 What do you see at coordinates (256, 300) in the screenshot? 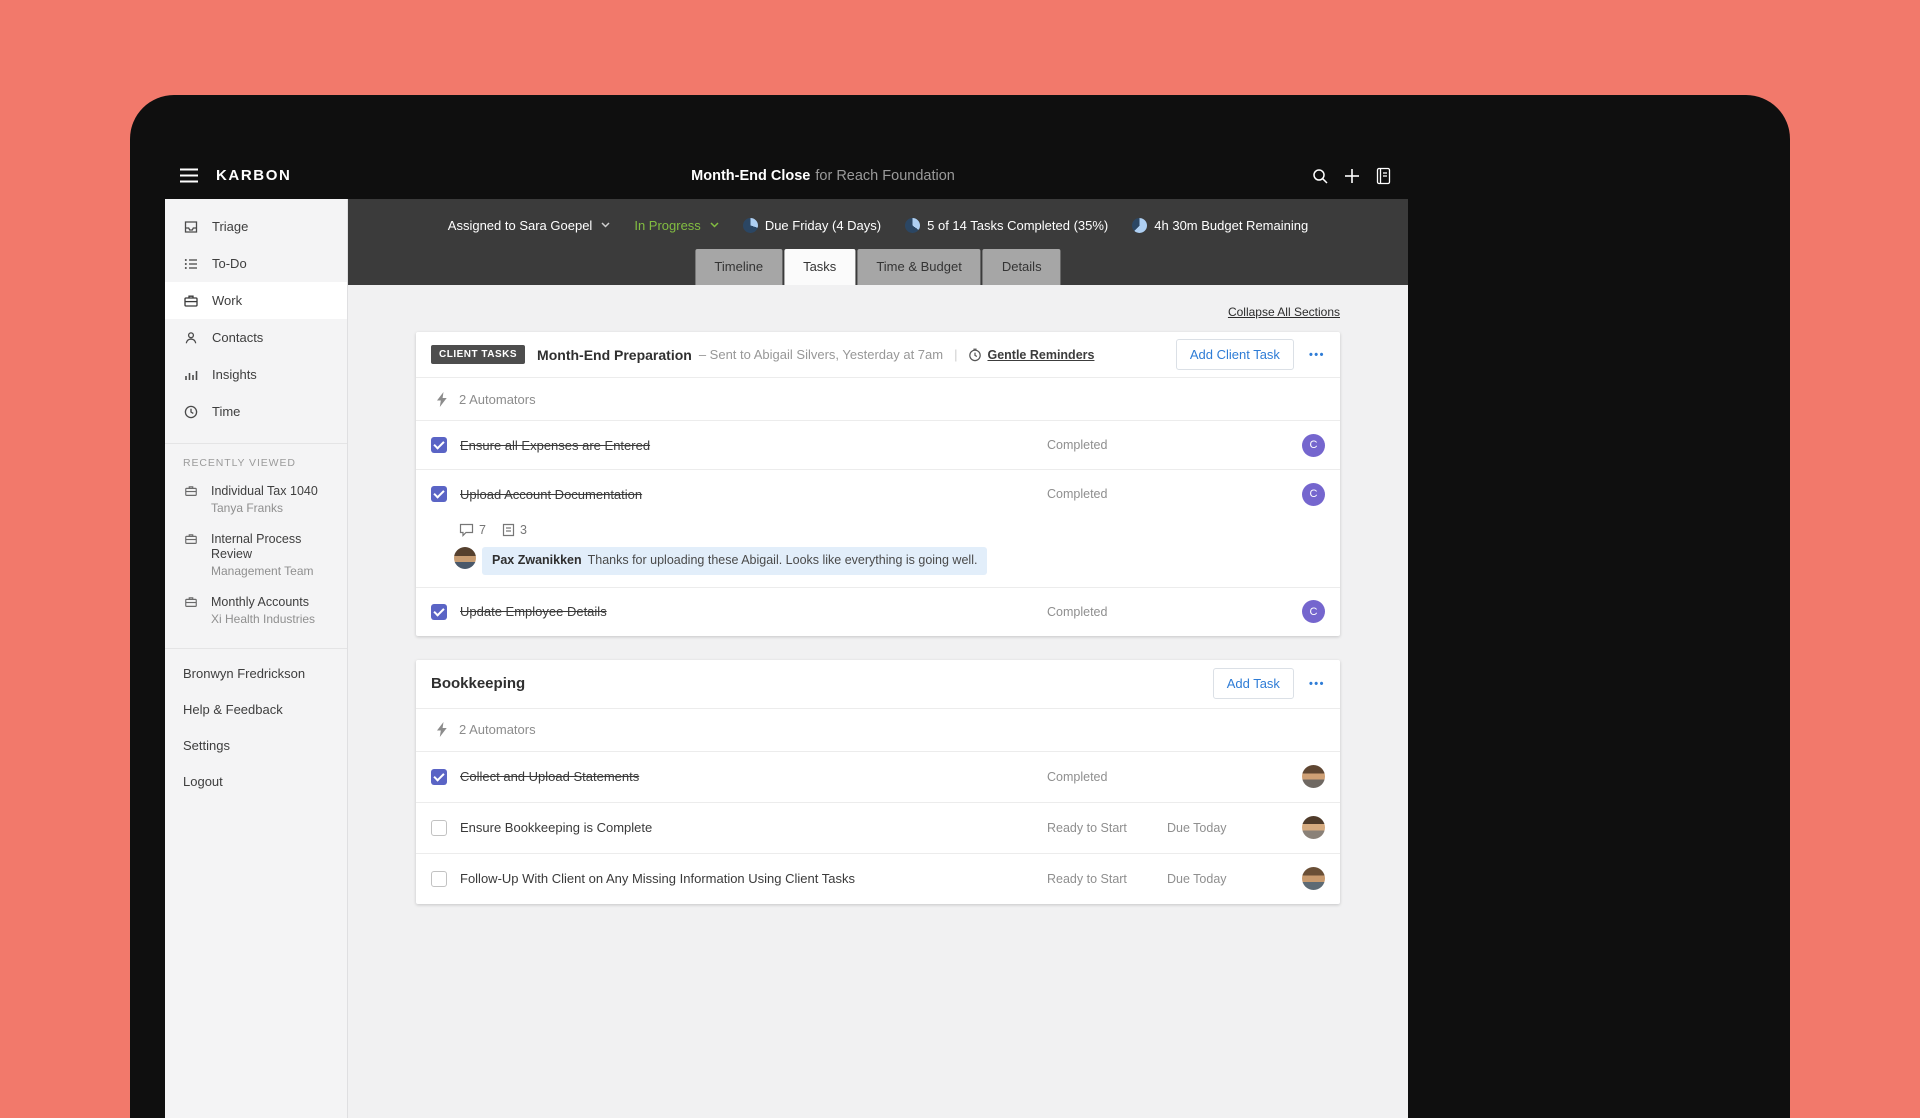
I see `sidebar-item-work: Work` at bounding box center [256, 300].